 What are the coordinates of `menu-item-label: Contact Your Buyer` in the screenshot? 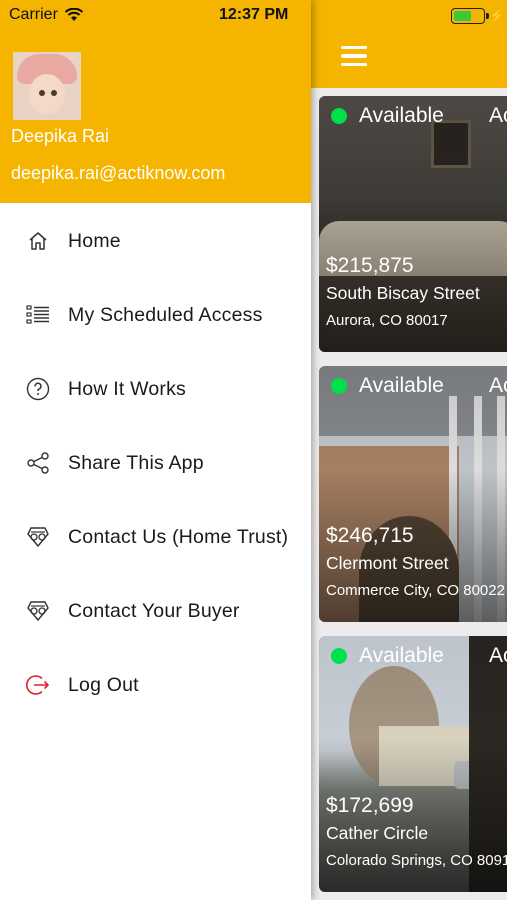 It's located at (154, 610).